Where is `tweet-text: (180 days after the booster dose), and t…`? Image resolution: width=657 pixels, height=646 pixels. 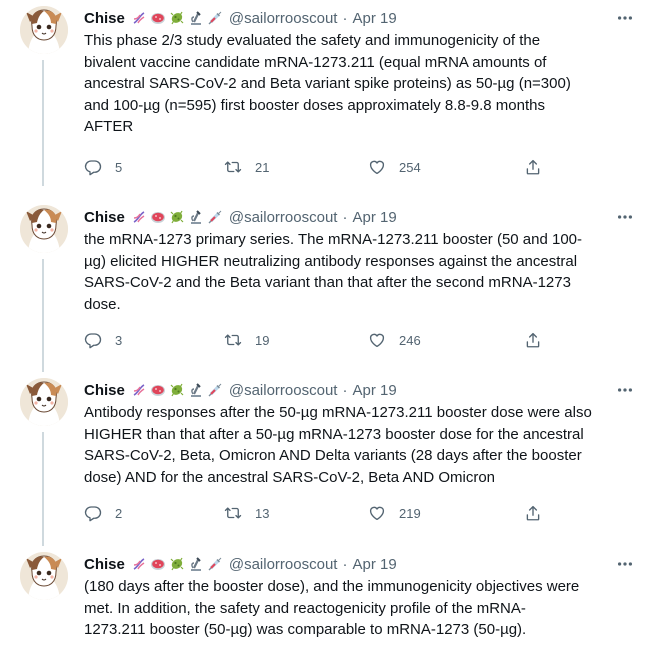 tweet-text: (180 days after the booster dose), and t… is located at coordinates (332, 608).